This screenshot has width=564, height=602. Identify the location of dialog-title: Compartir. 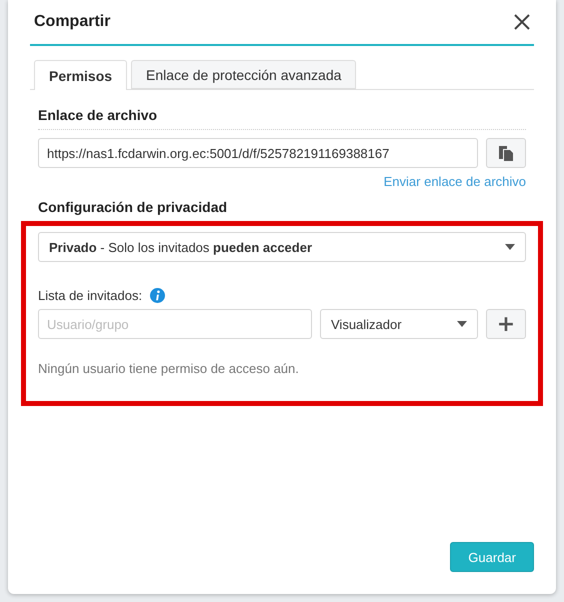
(72, 22).